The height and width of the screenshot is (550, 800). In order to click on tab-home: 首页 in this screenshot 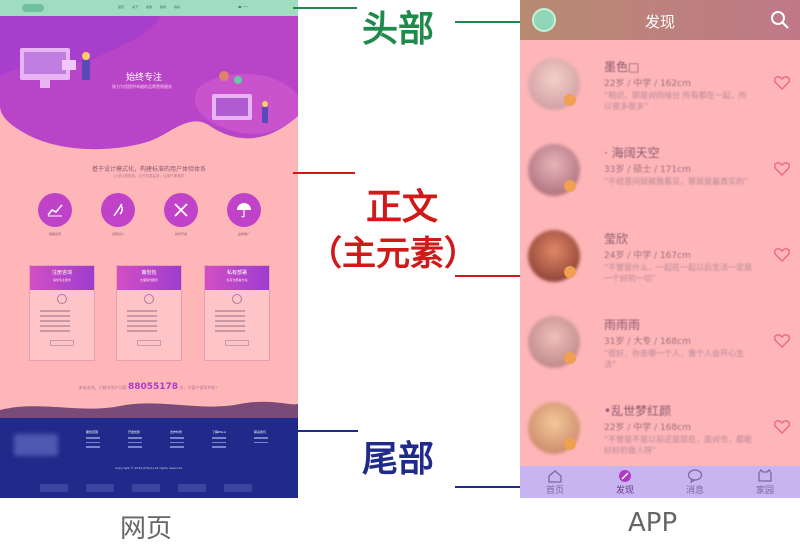, I will do `click(555, 482)`.